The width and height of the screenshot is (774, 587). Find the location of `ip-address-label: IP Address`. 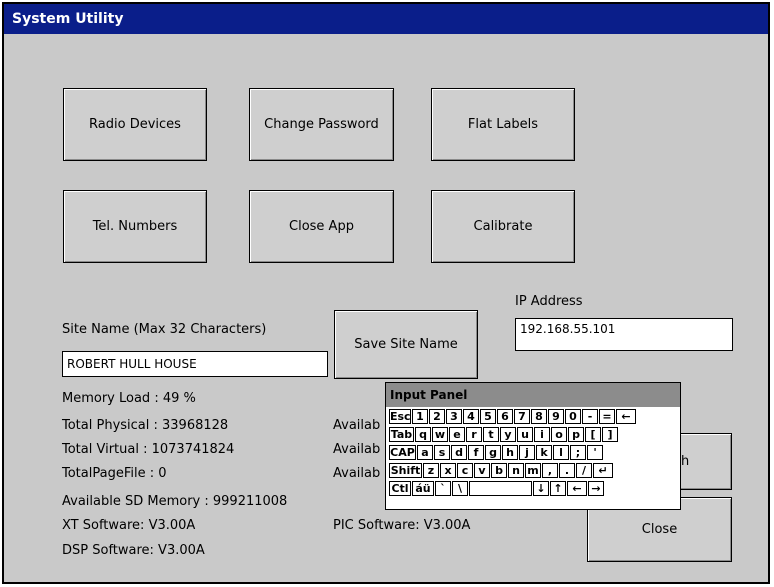

ip-address-label: IP Address is located at coordinates (549, 301).